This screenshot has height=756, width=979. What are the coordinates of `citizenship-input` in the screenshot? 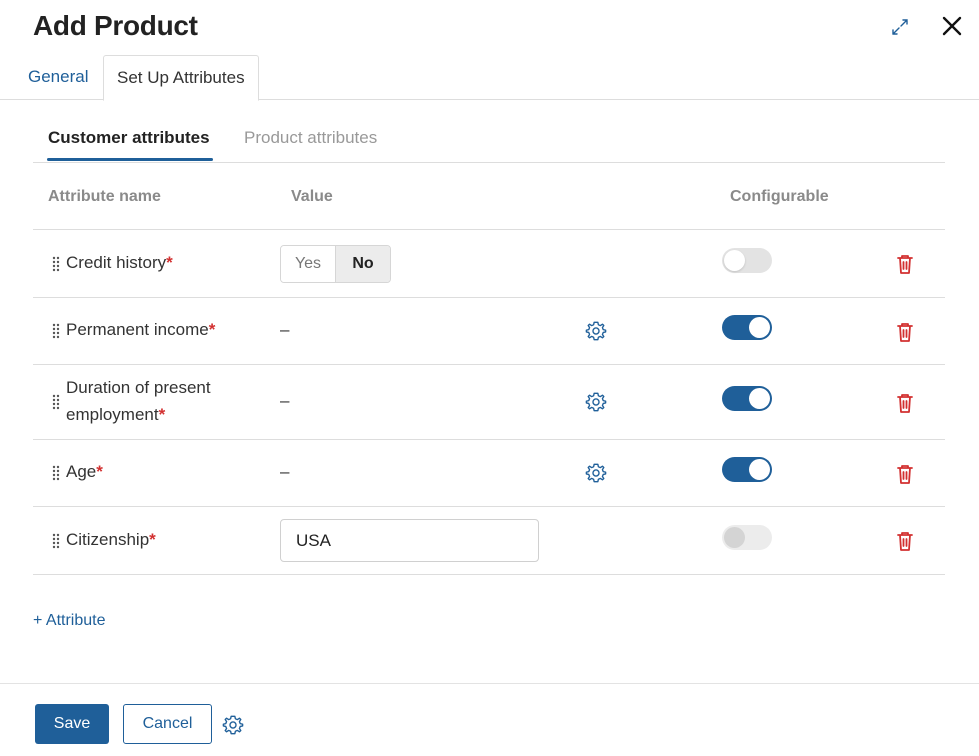 It's located at (409, 540).